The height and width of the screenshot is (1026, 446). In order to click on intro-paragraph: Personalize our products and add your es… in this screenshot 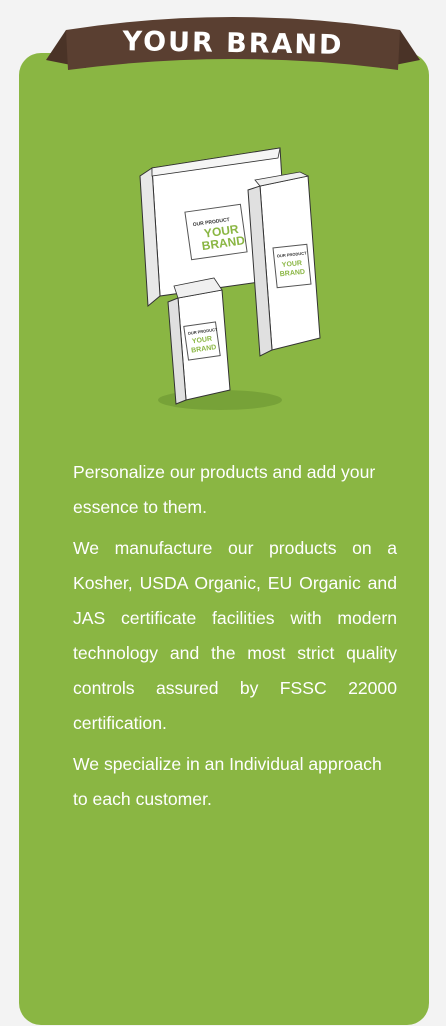, I will do `click(224, 489)`.